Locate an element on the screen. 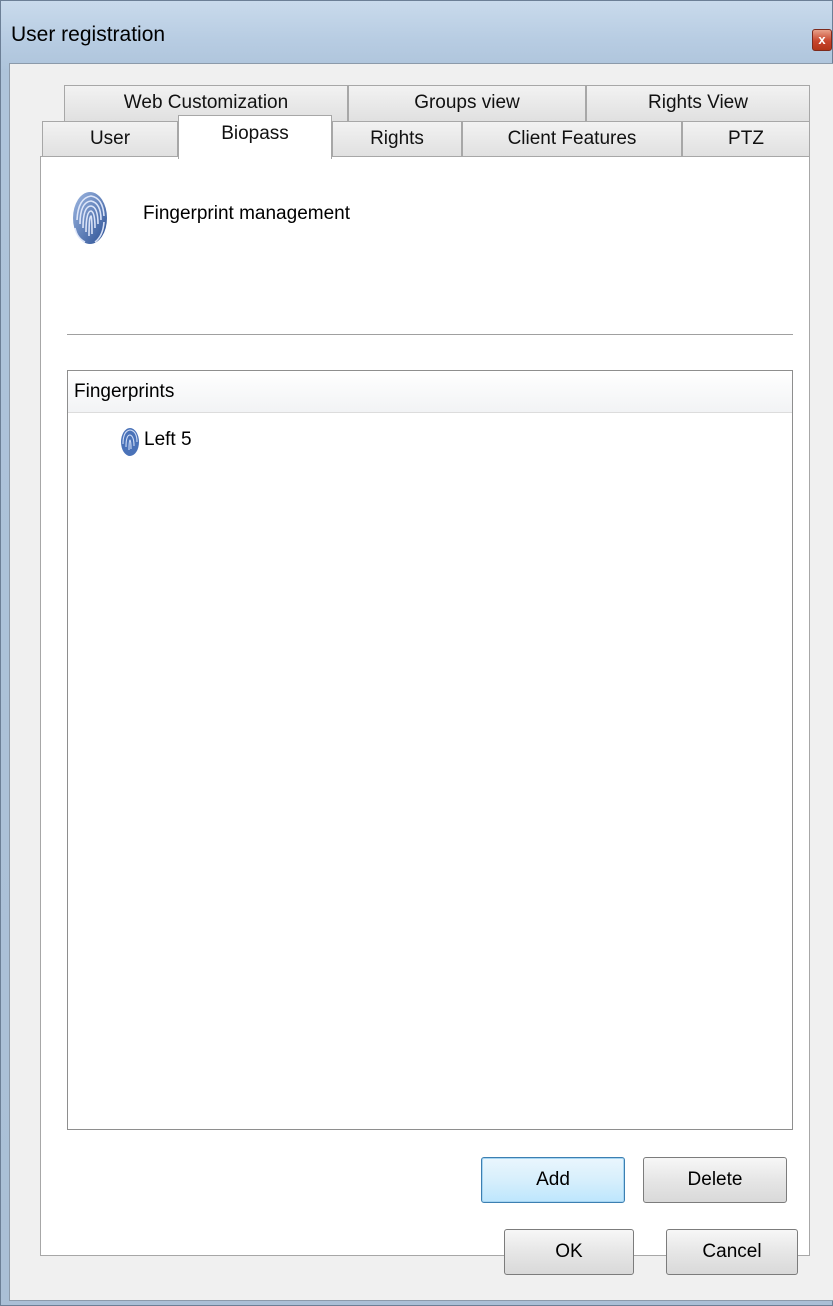 The width and height of the screenshot is (833, 1306). cancel-button: Cancel is located at coordinates (732, 1252).